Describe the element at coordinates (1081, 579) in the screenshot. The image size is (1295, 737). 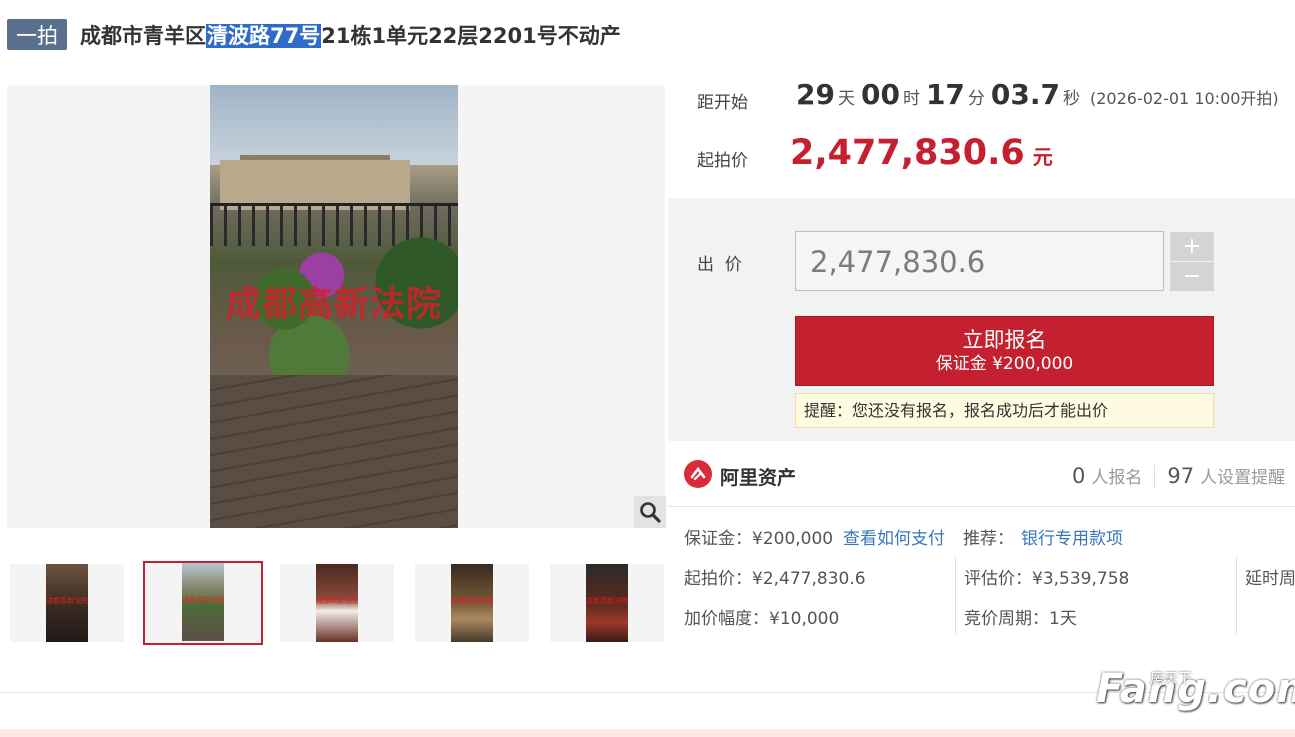
I see `evaluation-value: ¥3,539,758` at that location.